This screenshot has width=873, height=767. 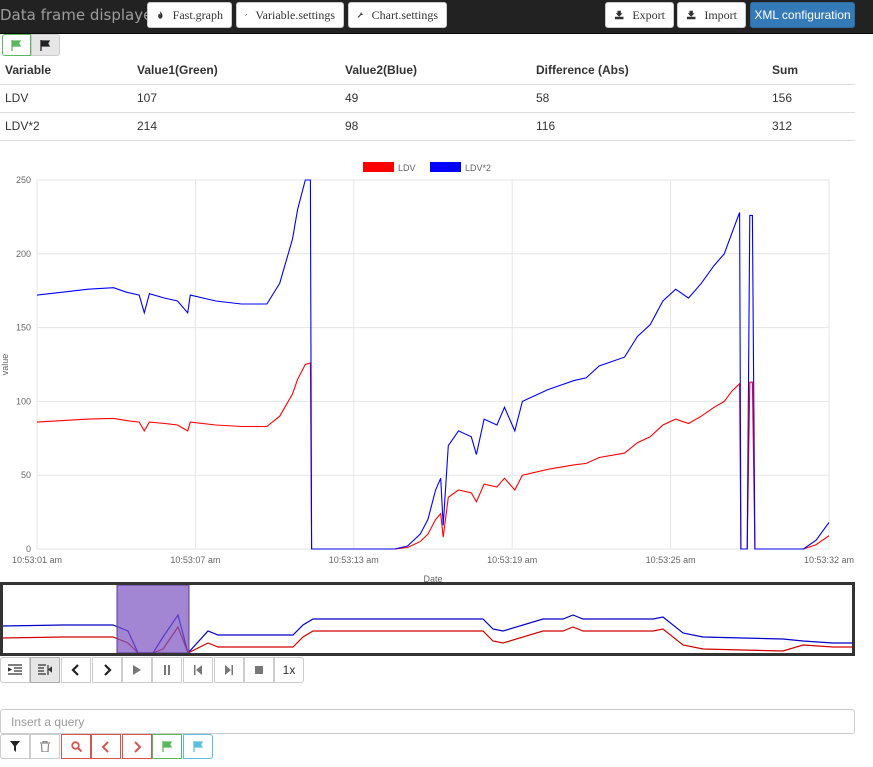 What do you see at coordinates (66, 126) in the screenshot?
I see `table-cell: LDV*2` at bounding box center [66, 126].